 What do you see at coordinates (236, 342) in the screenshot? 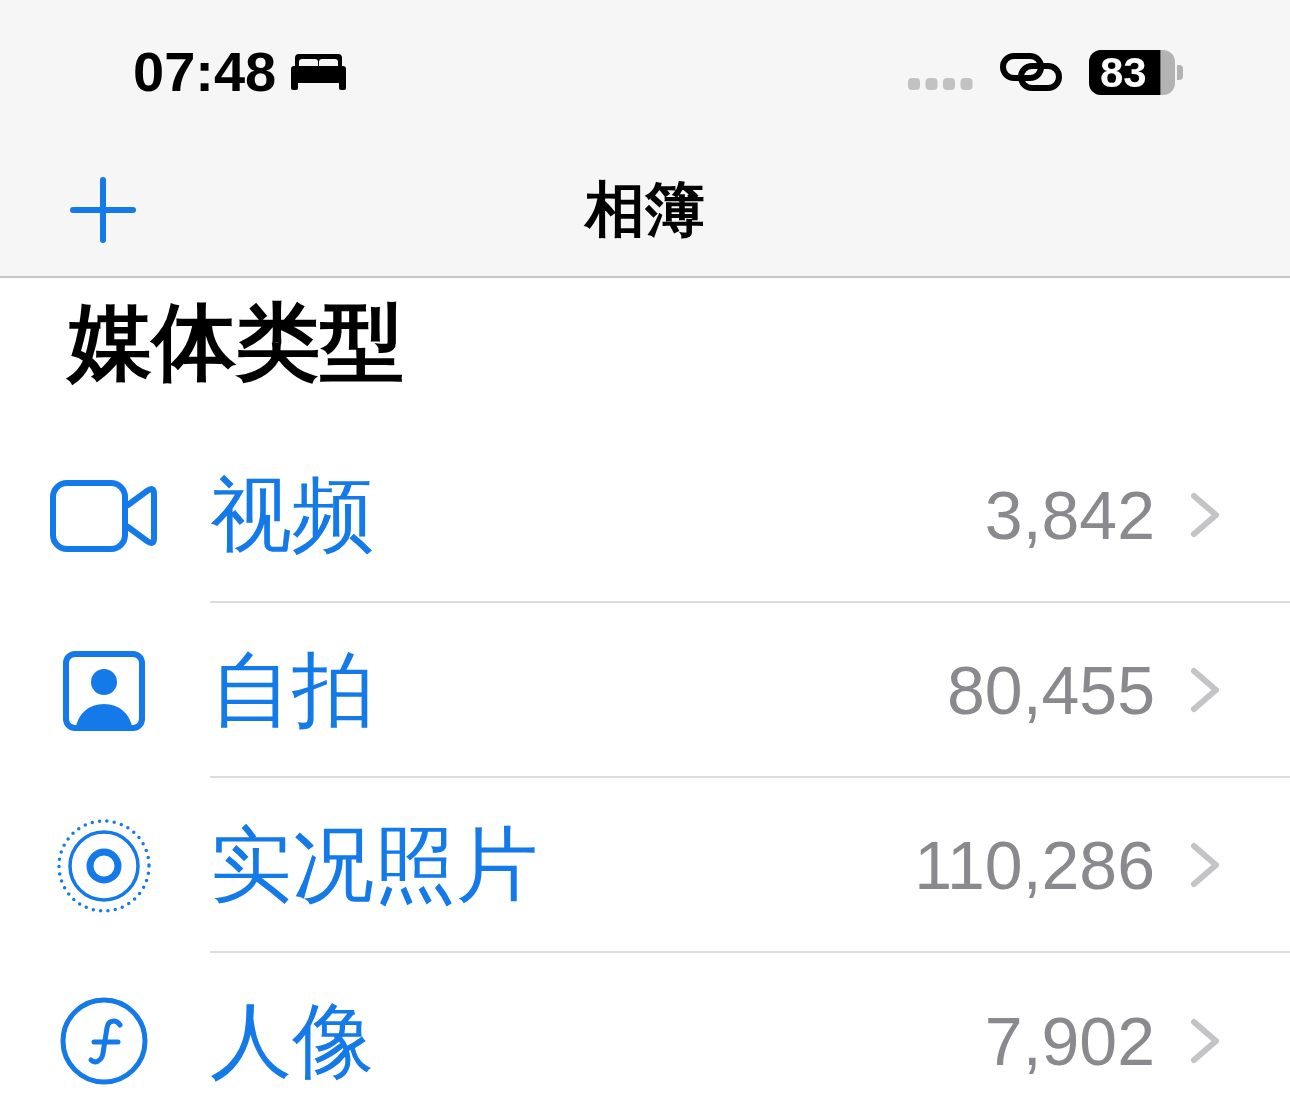
I see `section-title: 媒体类型` at bounding box center [236, 342].